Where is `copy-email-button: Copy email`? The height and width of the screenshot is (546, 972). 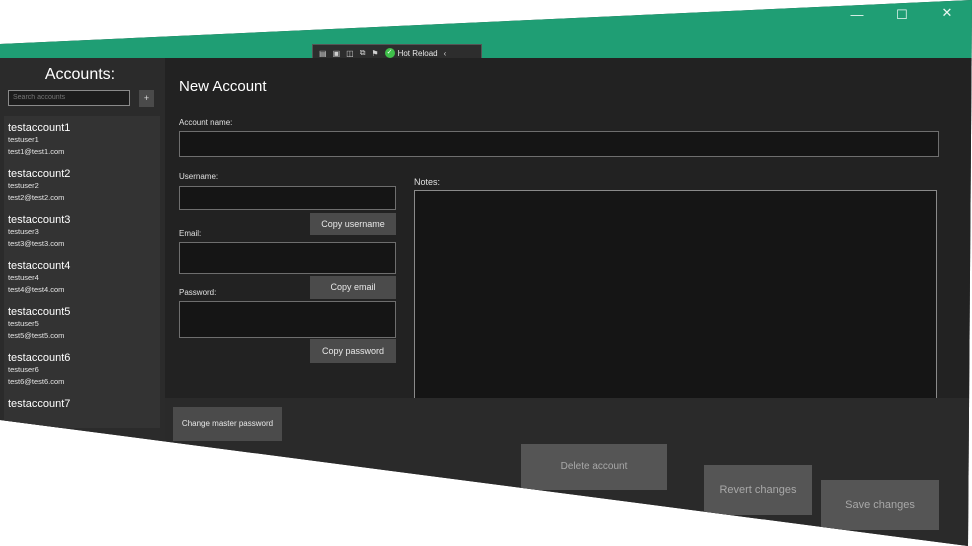 copy-email-button: Copy email is located at coordinates (353, 287).